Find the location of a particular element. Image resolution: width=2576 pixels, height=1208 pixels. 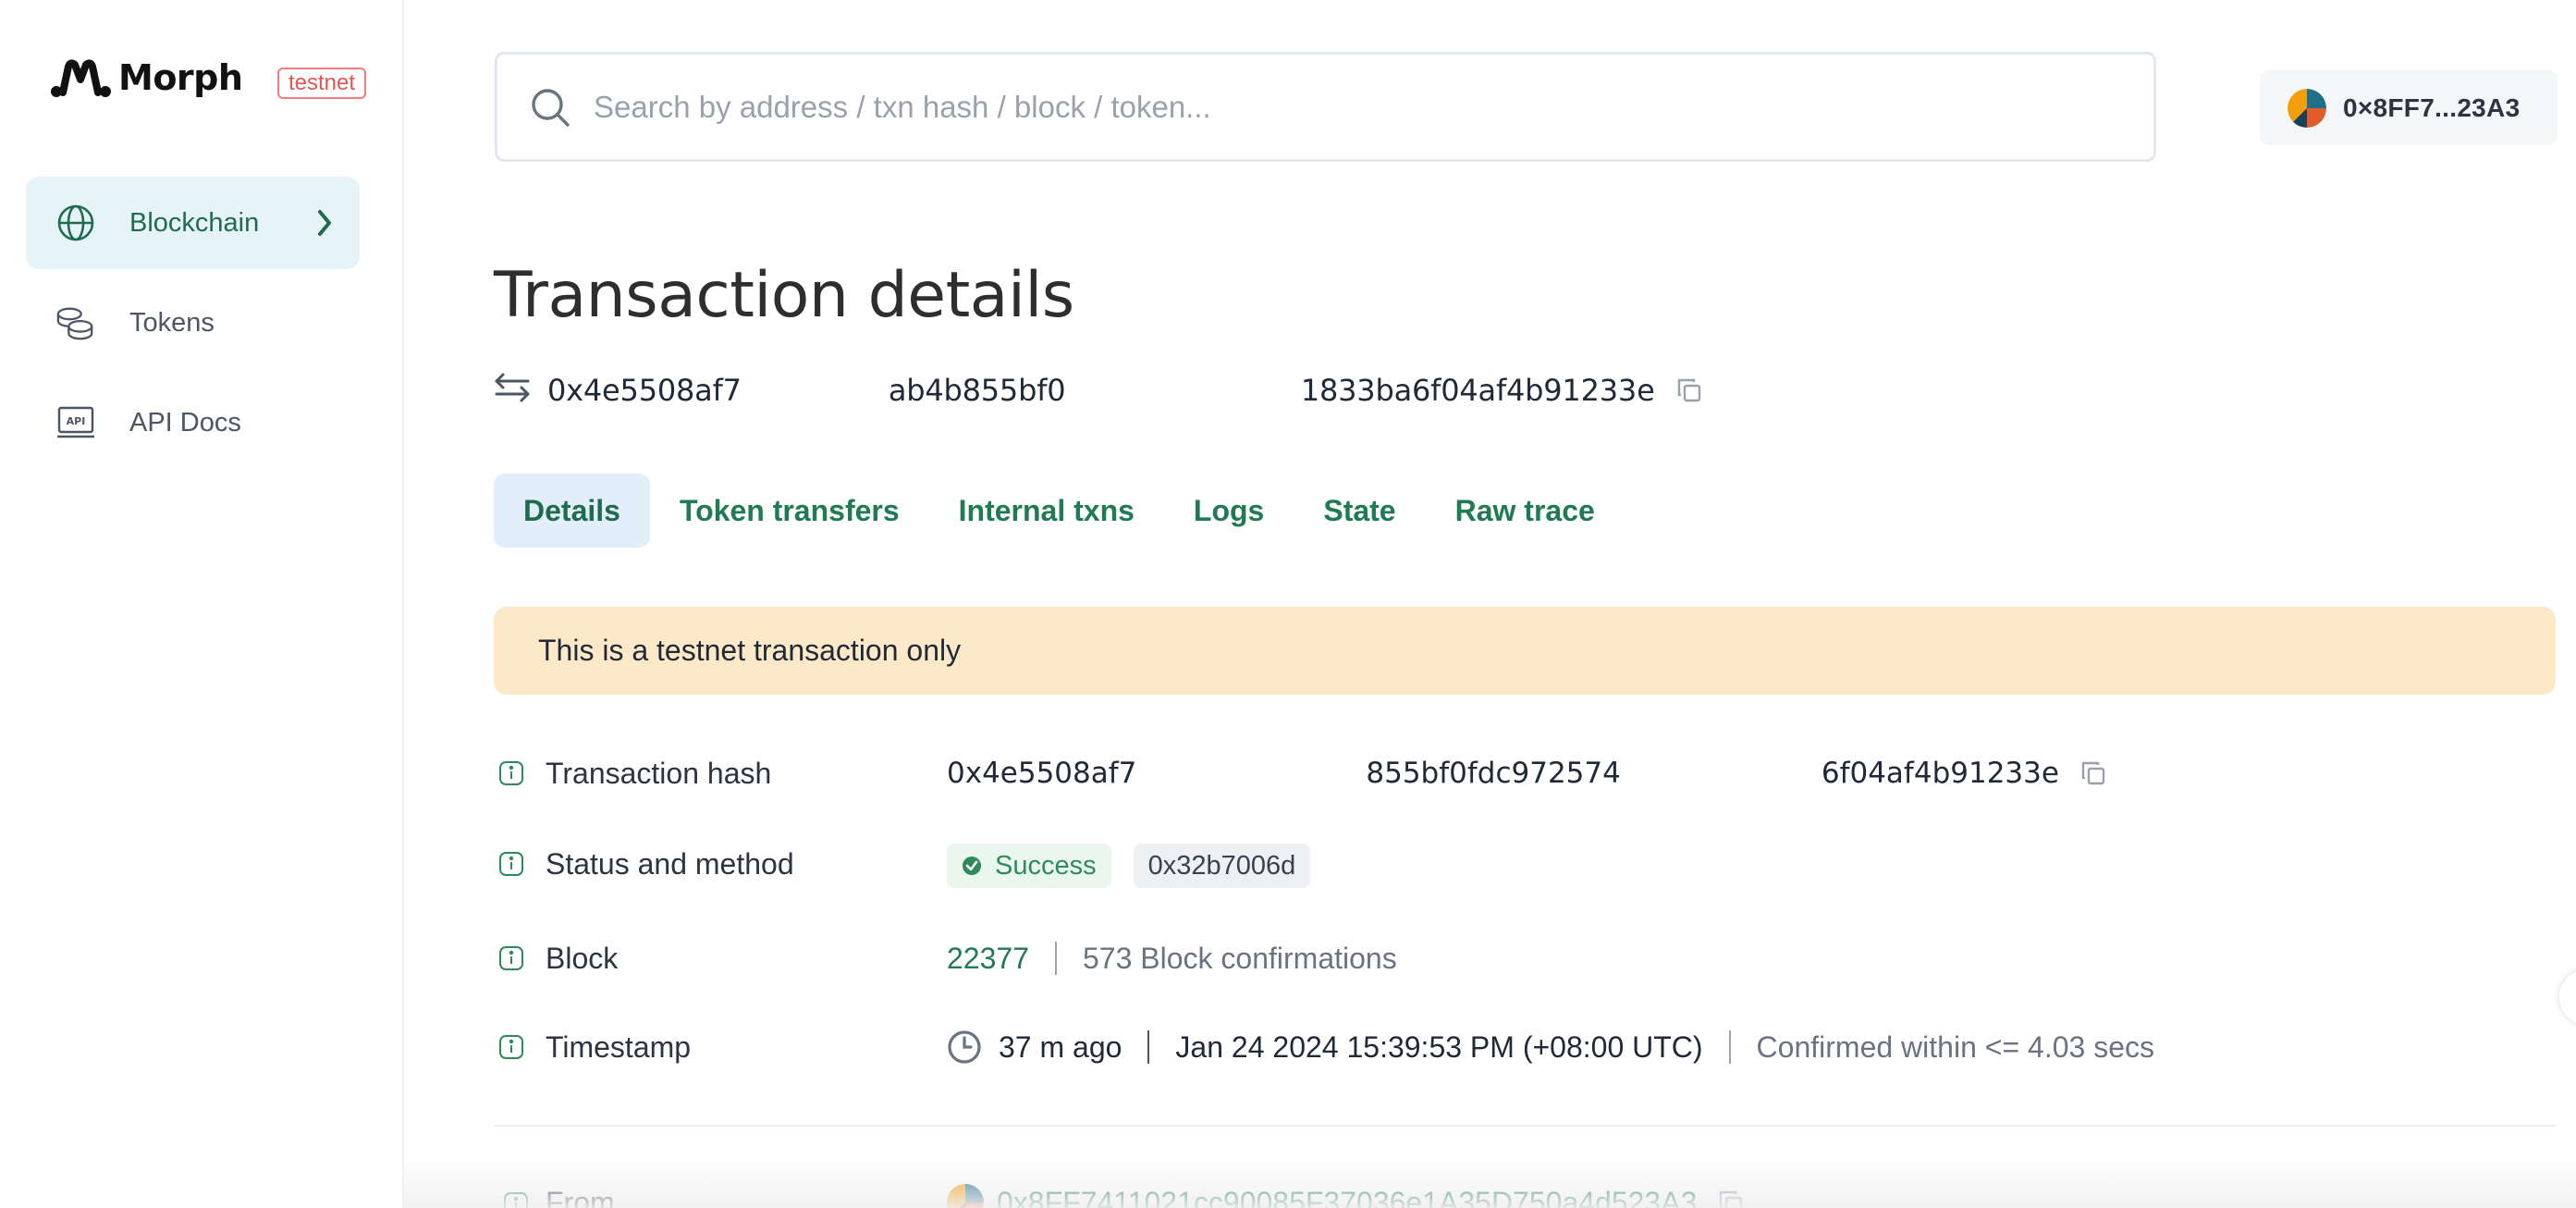

sidebar-nav: Blockchain Tokens API API Docs is located at coordinates (193, 326).